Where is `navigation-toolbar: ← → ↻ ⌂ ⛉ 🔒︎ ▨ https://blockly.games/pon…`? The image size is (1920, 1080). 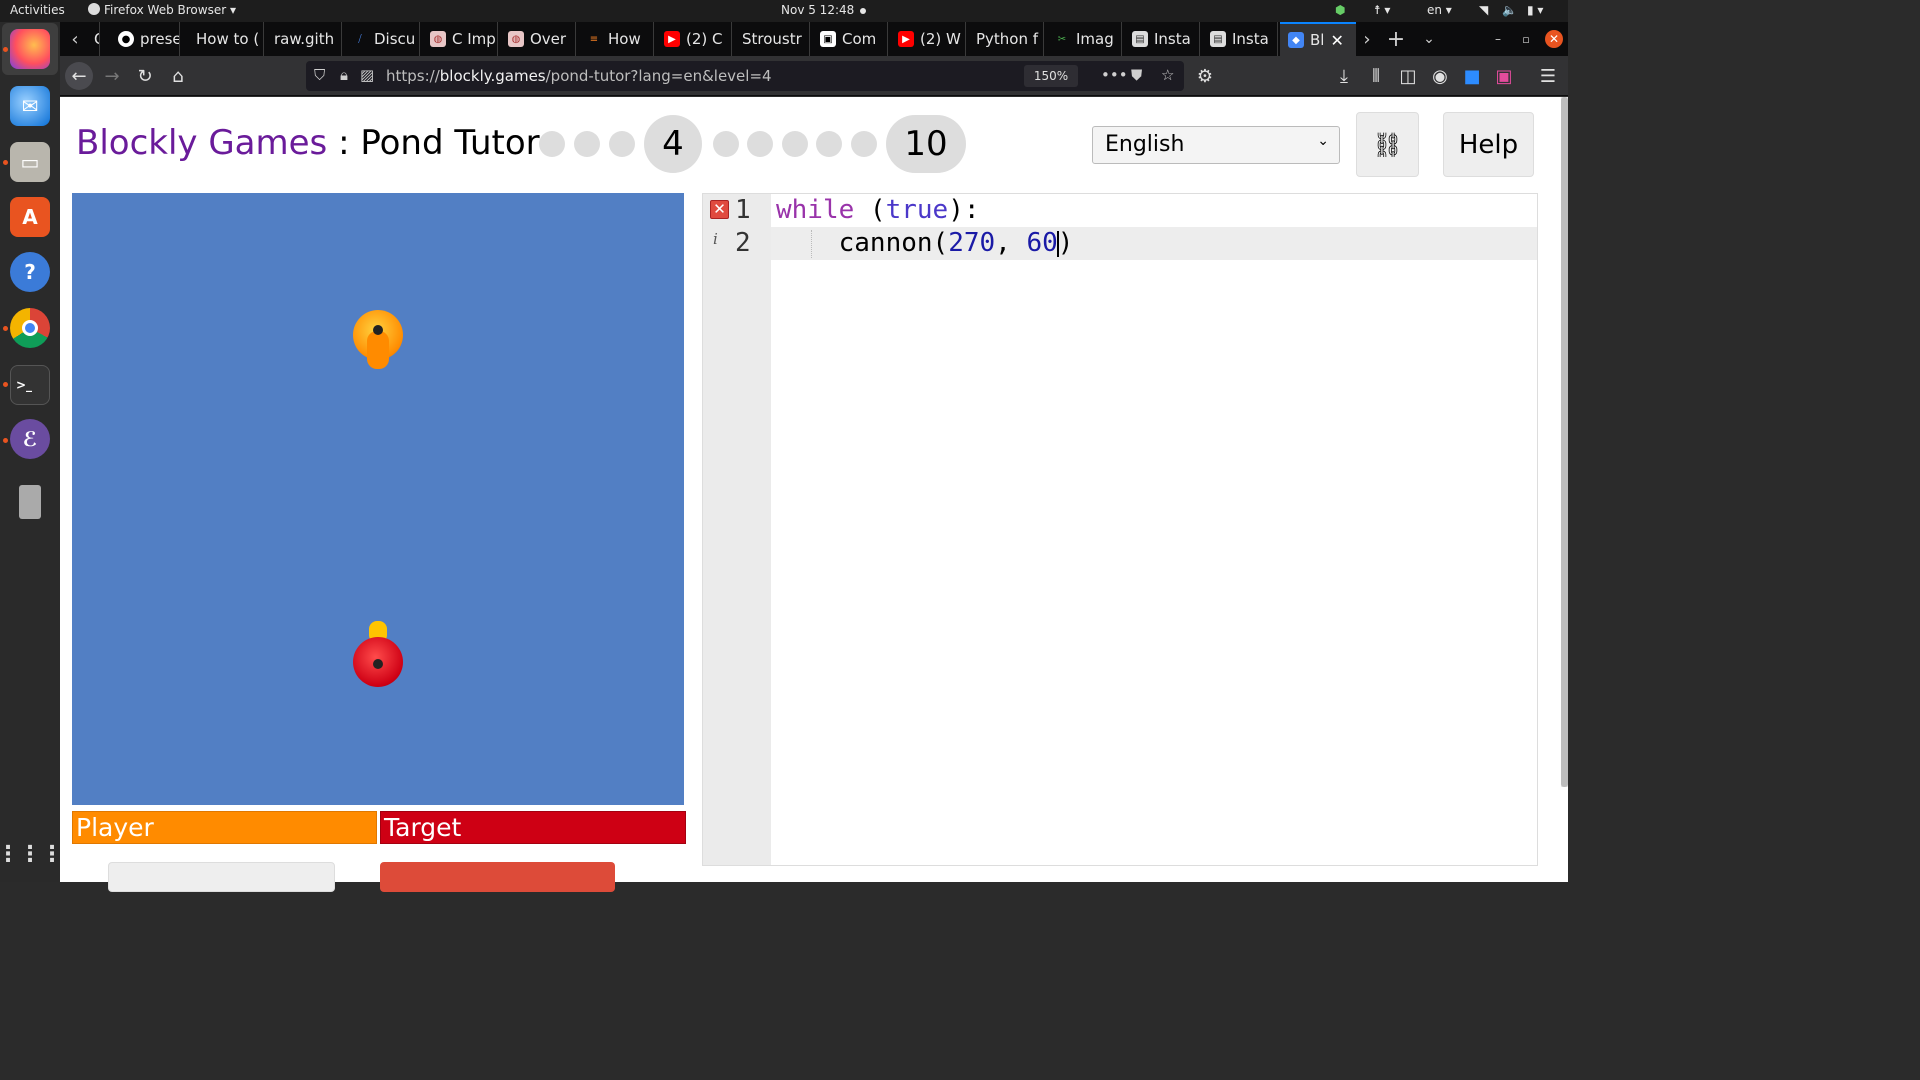
navigation-toolbar: ← → ↻ ⌂ ⛉ 🔒︎ ▨ https://blockly.games/pon… is located at coordinates (814, 76).